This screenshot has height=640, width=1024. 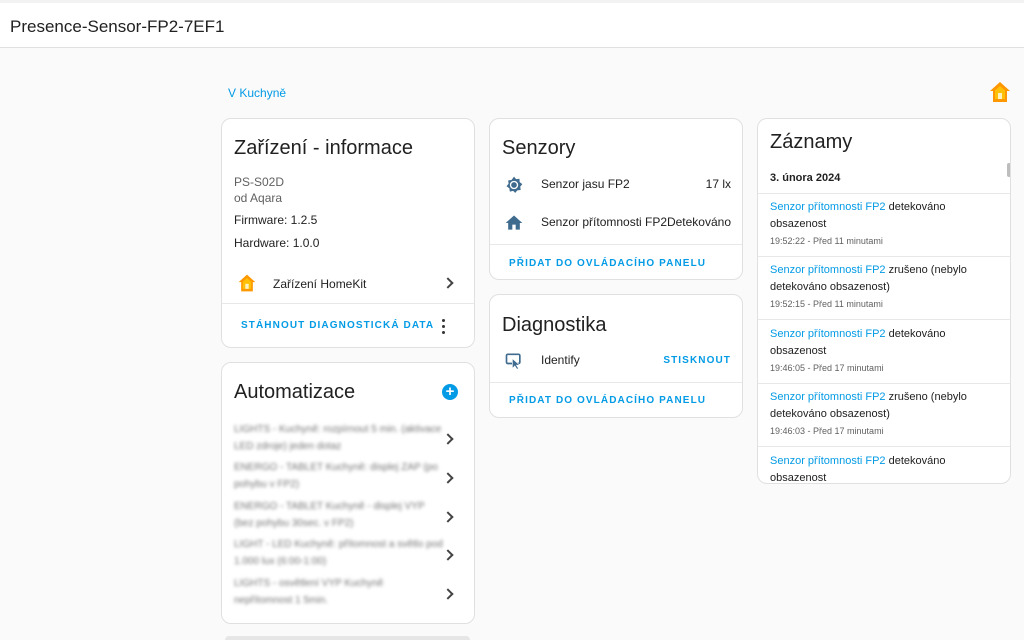 What do you see at coordinates (805, 178) in the screenshot?
I see `logbook-date: 3. února 2024` at bounding box center [805, 178].